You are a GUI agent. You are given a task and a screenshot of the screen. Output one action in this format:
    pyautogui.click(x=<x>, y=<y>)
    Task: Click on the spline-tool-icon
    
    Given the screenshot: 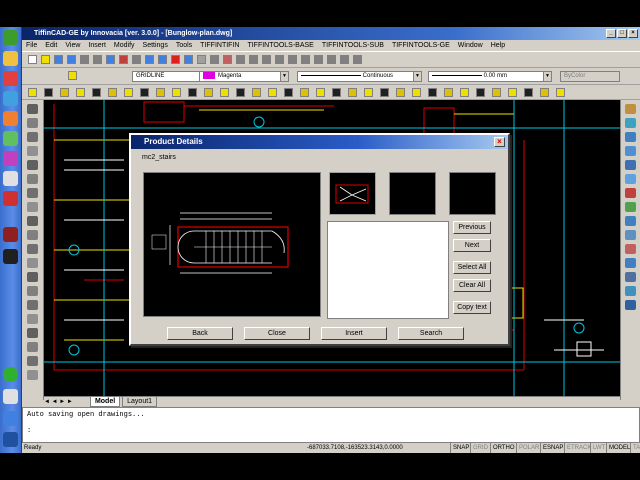 What is the action you would take?
    pyautogui.click(x=32, y=179)
    